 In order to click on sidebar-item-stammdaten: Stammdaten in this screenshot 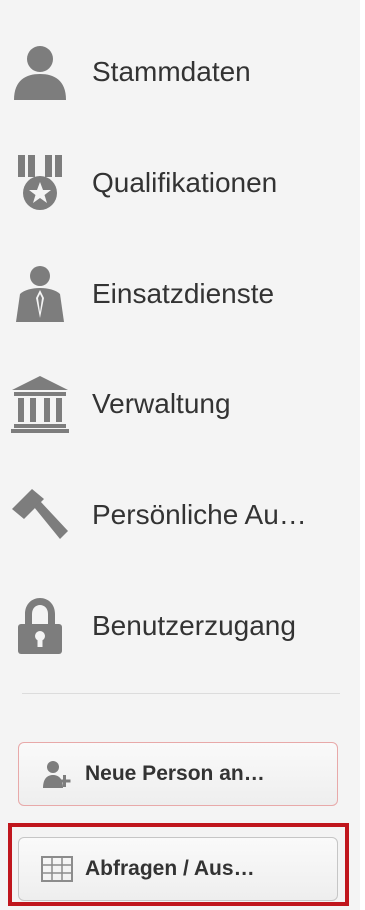, I will do `click(180, 72)`.